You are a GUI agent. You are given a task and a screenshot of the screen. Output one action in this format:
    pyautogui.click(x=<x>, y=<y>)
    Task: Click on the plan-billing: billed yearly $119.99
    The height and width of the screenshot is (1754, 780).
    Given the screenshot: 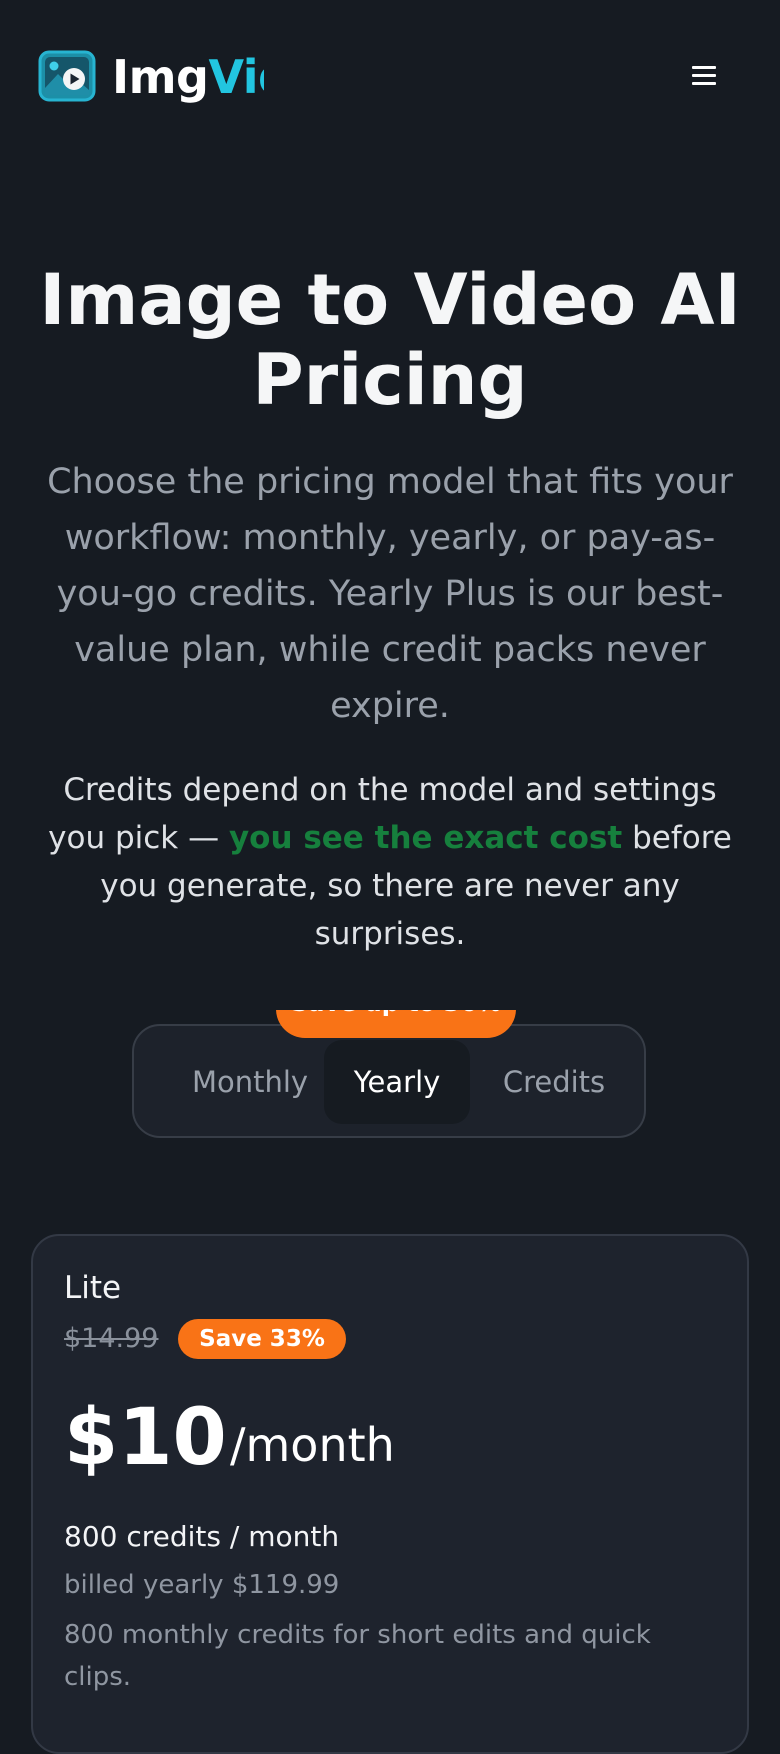 What is the action you would take?
    pyautogui.click(x=202, y=1585)
    